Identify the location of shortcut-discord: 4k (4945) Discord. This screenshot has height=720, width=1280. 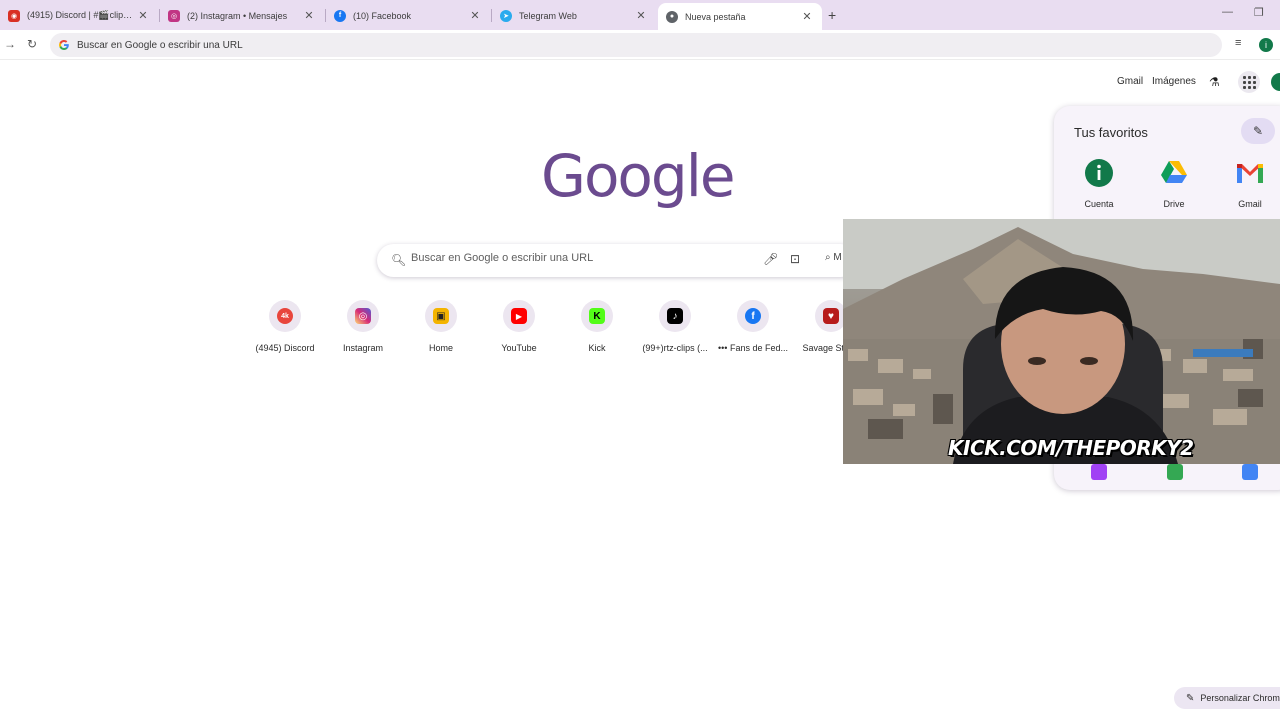
(285, 326).